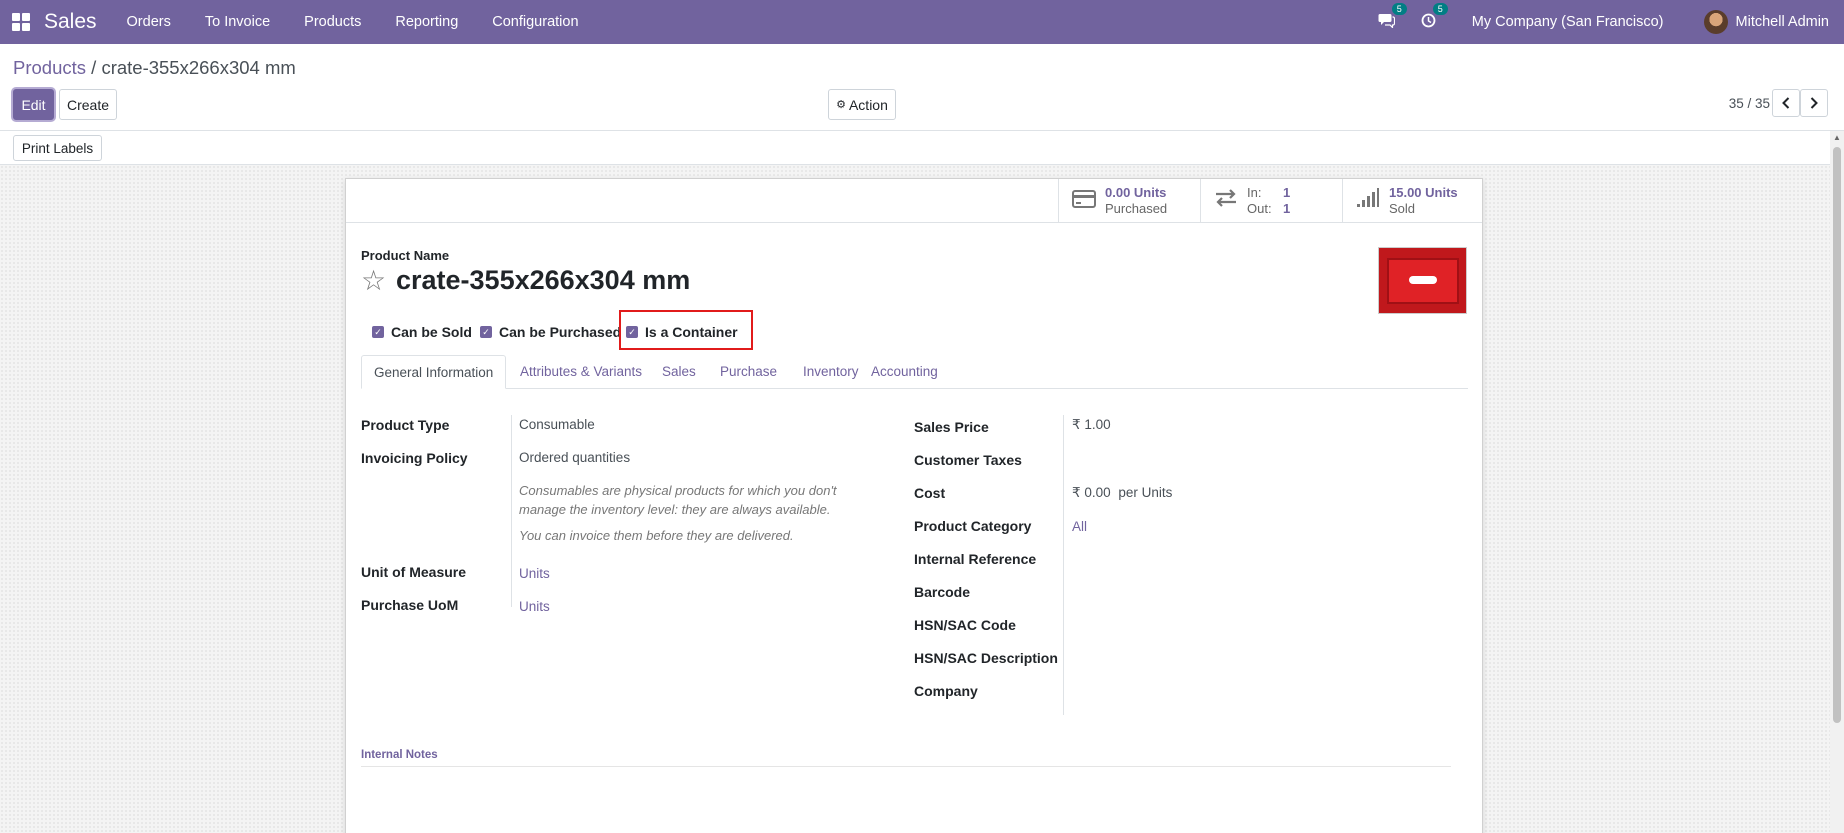 The image size is (1844, 833). Describe the element at coordinates (1392, 17) in the screenshot. I see `messages-icon: 5` at that location.